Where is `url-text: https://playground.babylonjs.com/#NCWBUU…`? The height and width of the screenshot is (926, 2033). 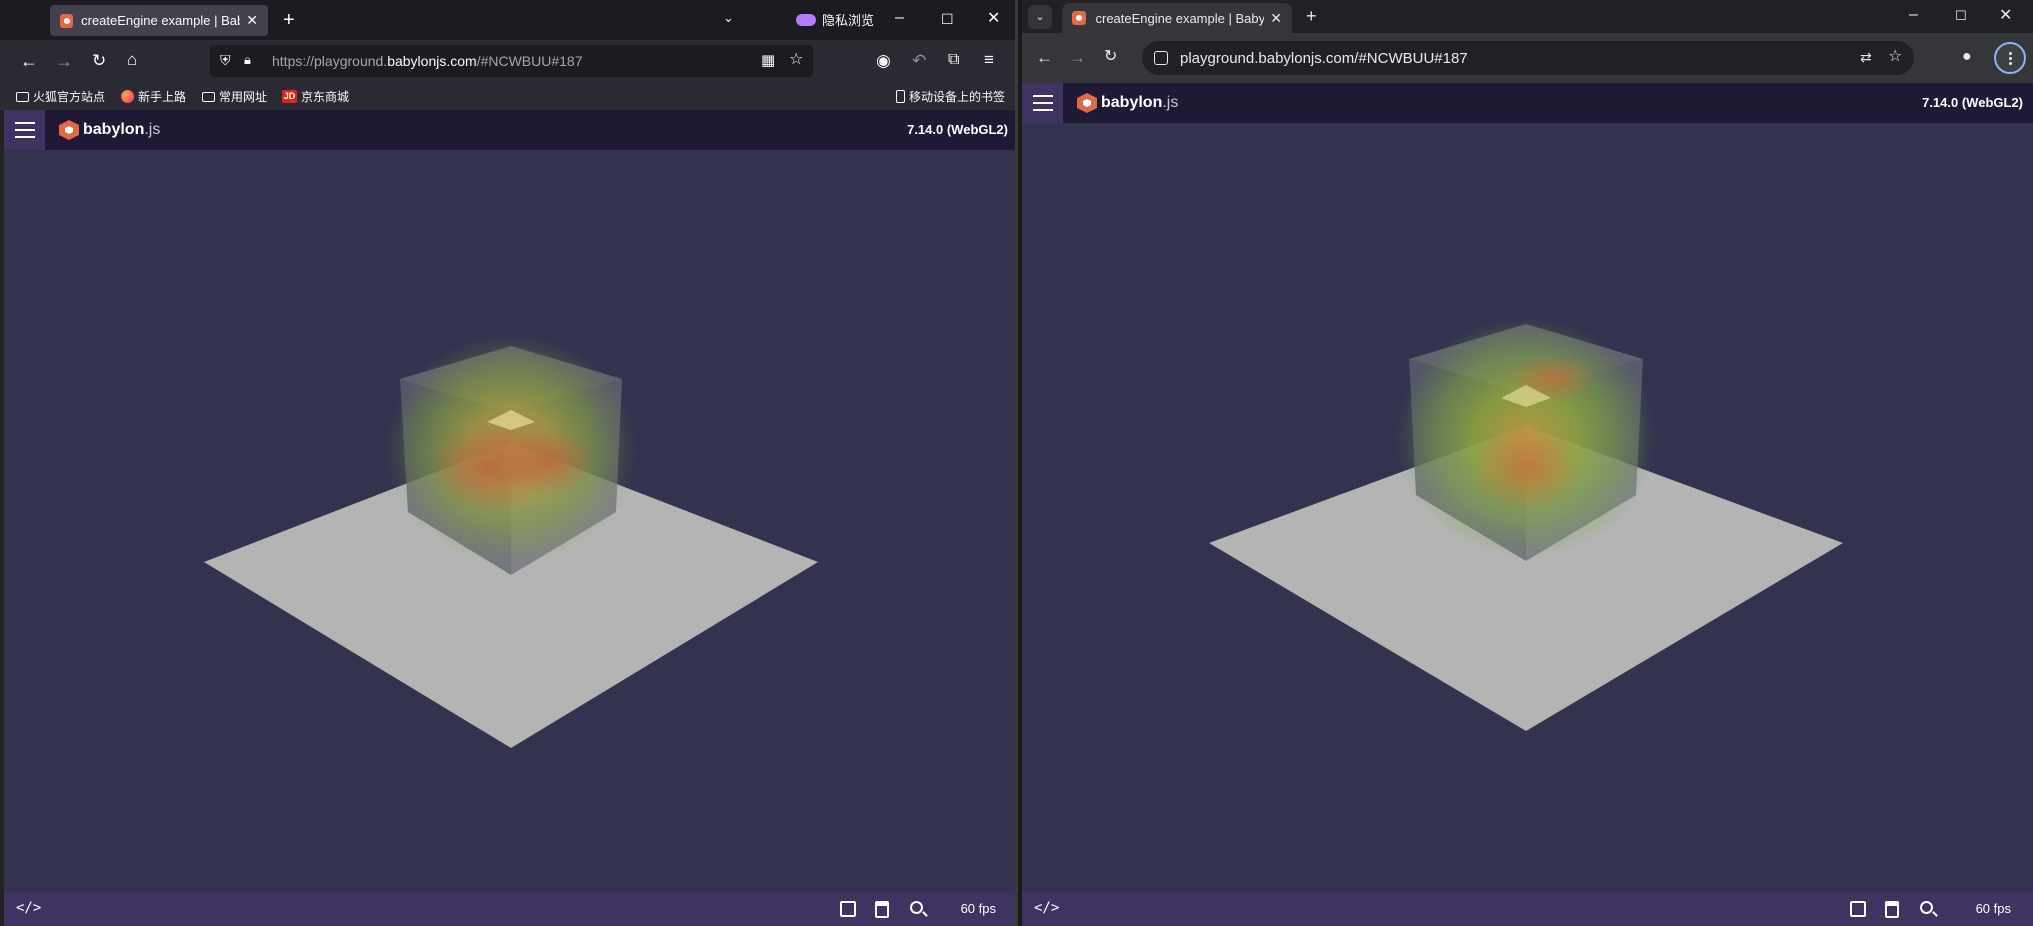 url-text: https://playground.babylonjs.com/#NCWBUU… is located at coordinates (427, 61).